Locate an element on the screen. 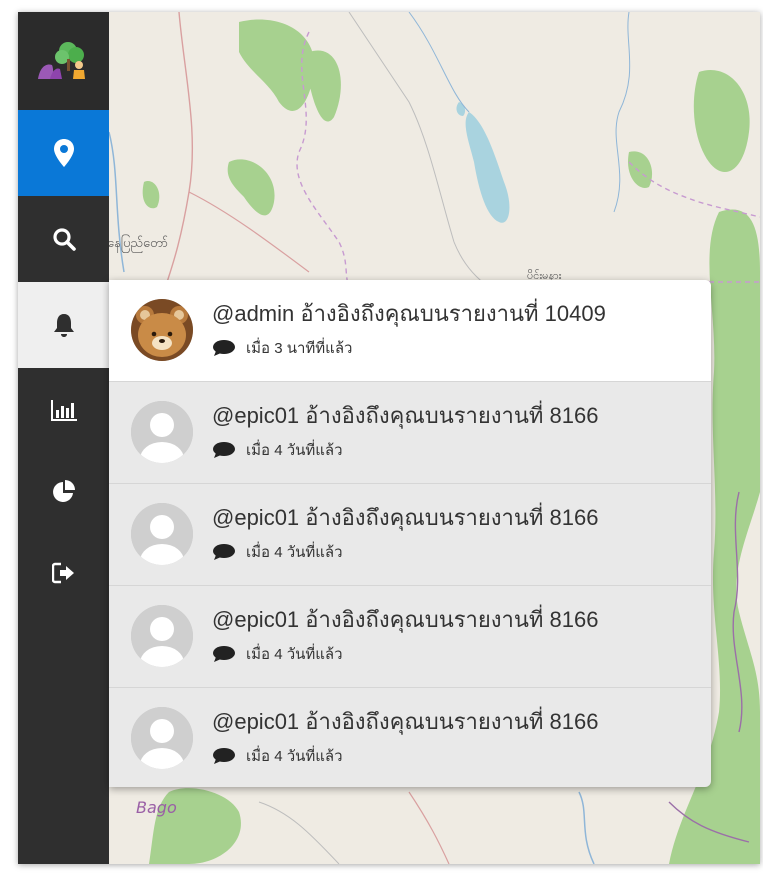 The image size is (763, 876). map-label-city: နေပြည်တော် is located at coordinates (138, 243).